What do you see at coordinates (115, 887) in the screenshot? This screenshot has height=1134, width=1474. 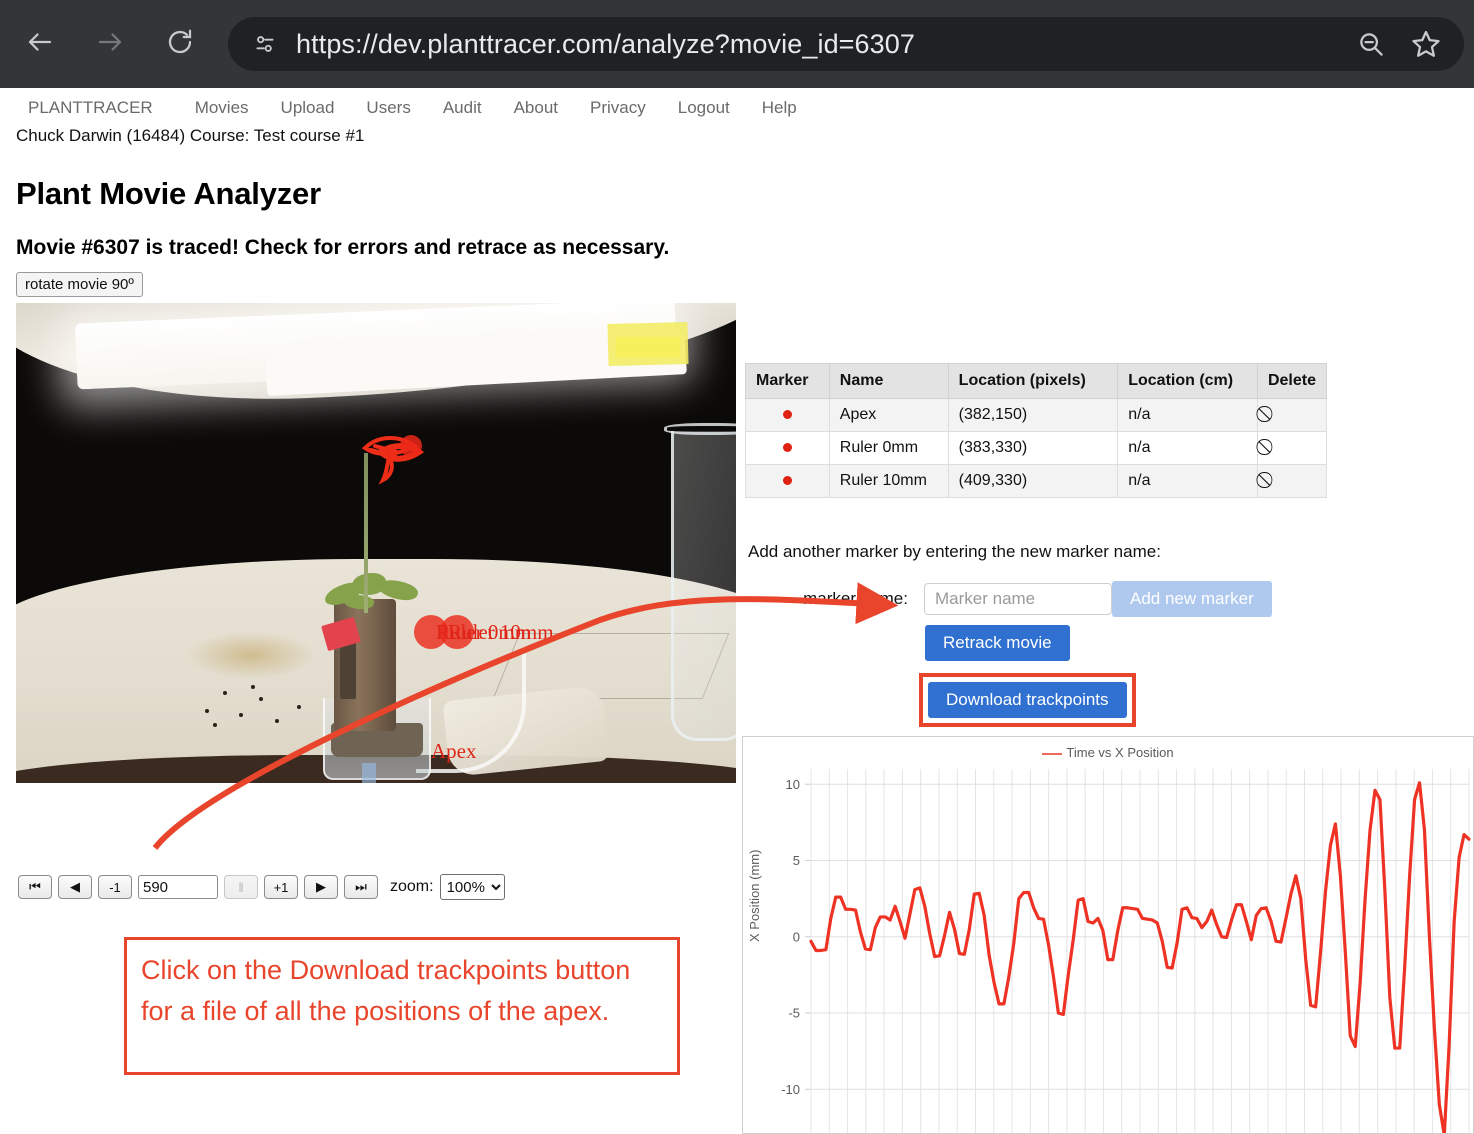 I see `minus-one-frame-button: -1` at bounding box center [115, 887].